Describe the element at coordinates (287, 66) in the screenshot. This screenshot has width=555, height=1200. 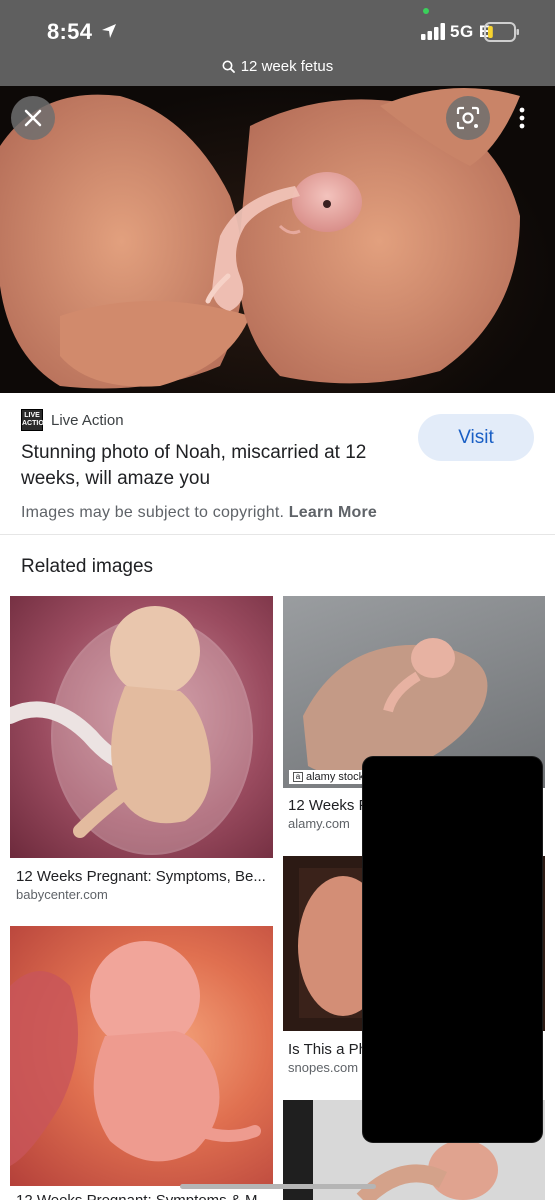
I see `search-query: 12 week fetus` at that location.